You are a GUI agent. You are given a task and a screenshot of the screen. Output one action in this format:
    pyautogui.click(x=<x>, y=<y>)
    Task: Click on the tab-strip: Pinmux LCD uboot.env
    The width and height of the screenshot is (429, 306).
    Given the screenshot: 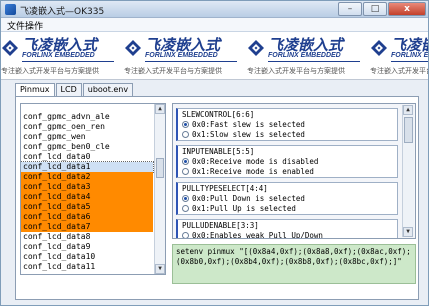 What is the action you would take?
    pyautogui.click(x=74, y=90)
    